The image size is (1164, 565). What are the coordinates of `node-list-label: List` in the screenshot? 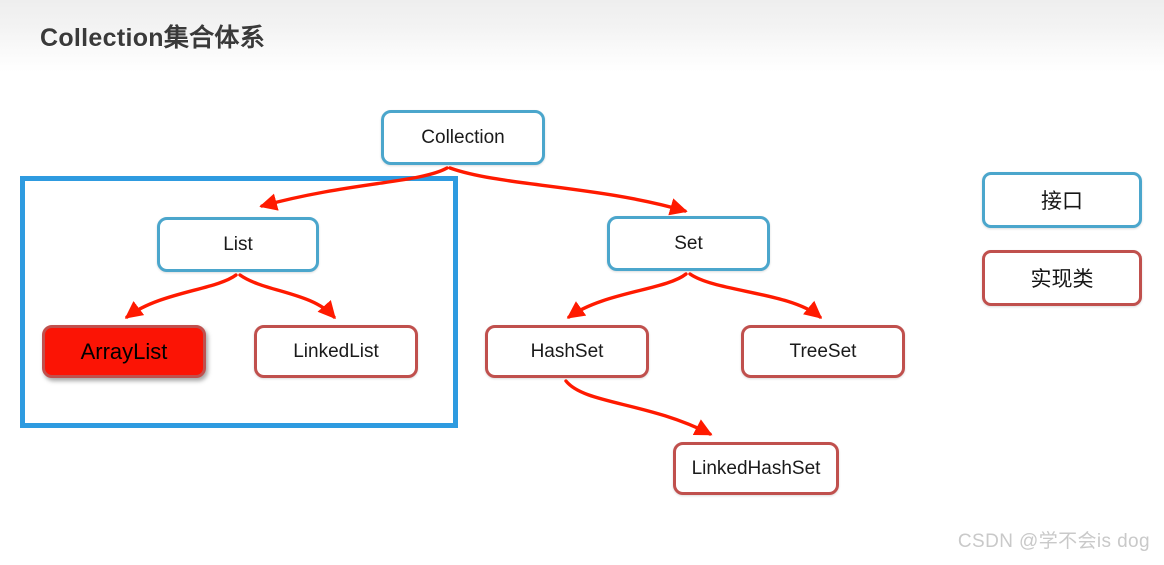 It's located at (238, 244).